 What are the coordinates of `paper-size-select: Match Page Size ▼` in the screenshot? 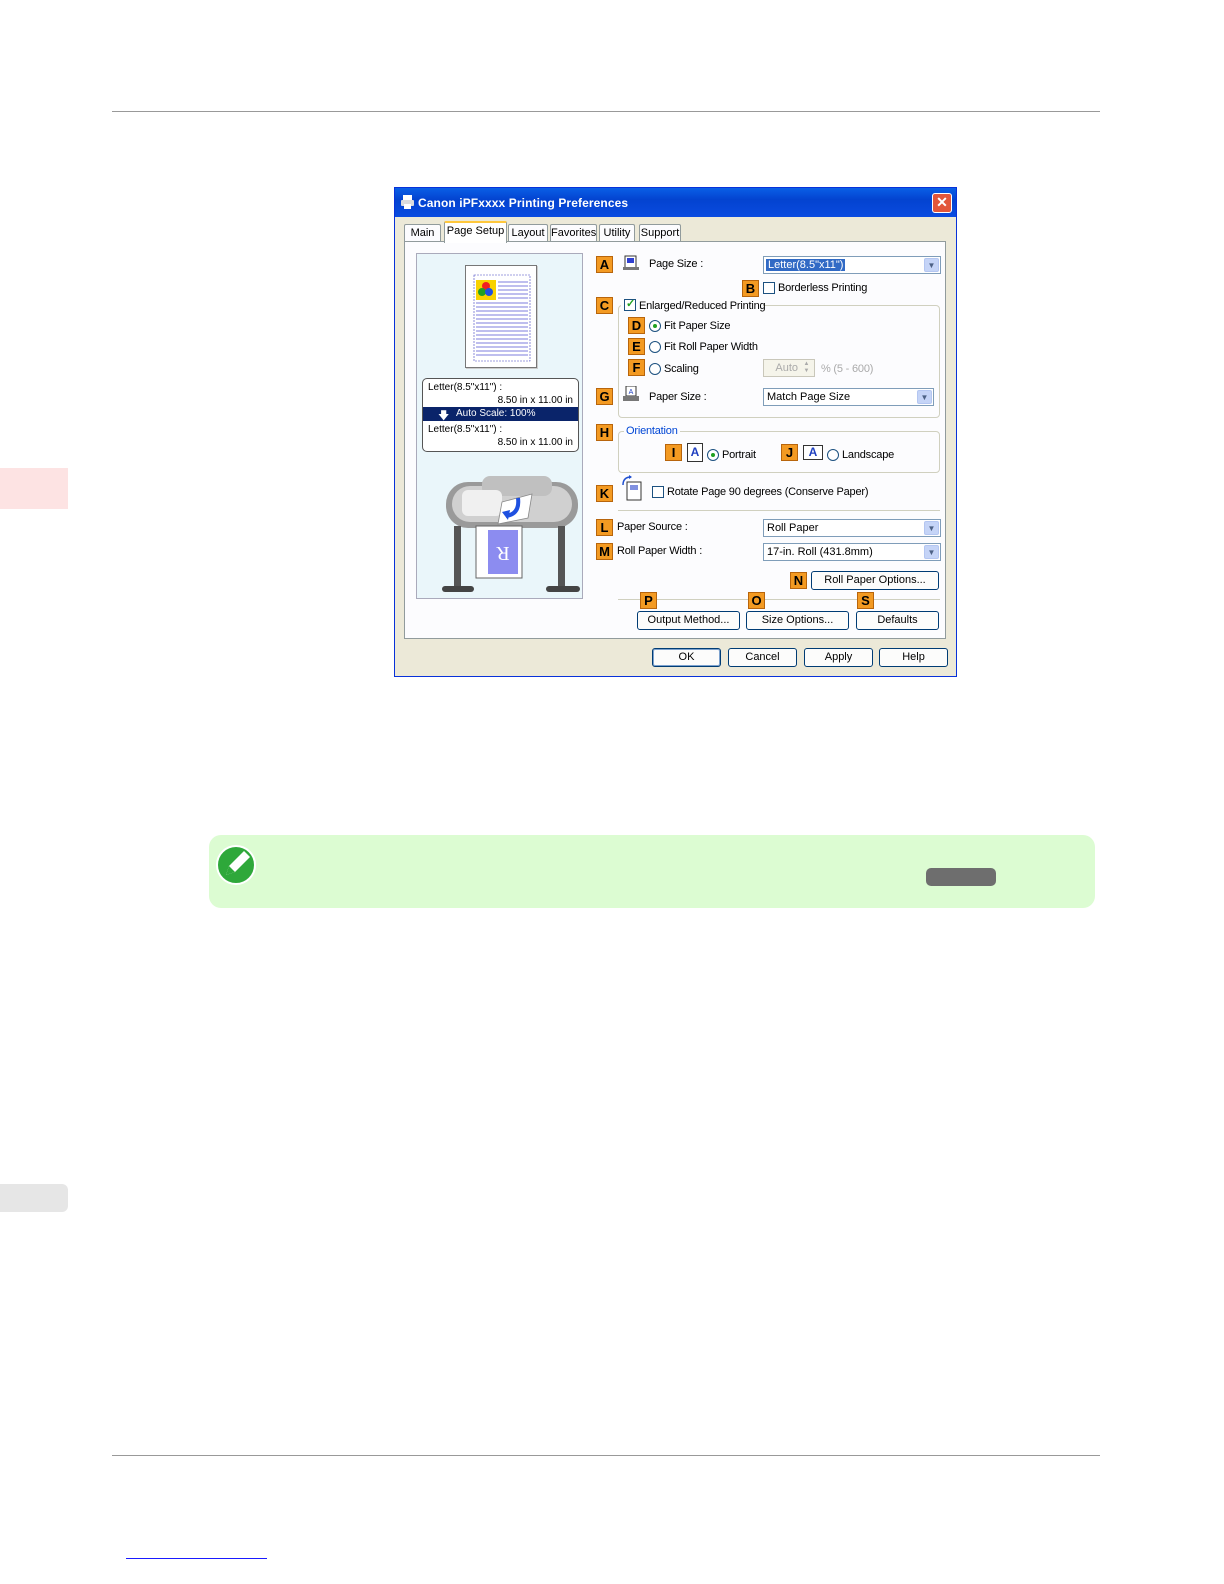 It's located at (848, 397).